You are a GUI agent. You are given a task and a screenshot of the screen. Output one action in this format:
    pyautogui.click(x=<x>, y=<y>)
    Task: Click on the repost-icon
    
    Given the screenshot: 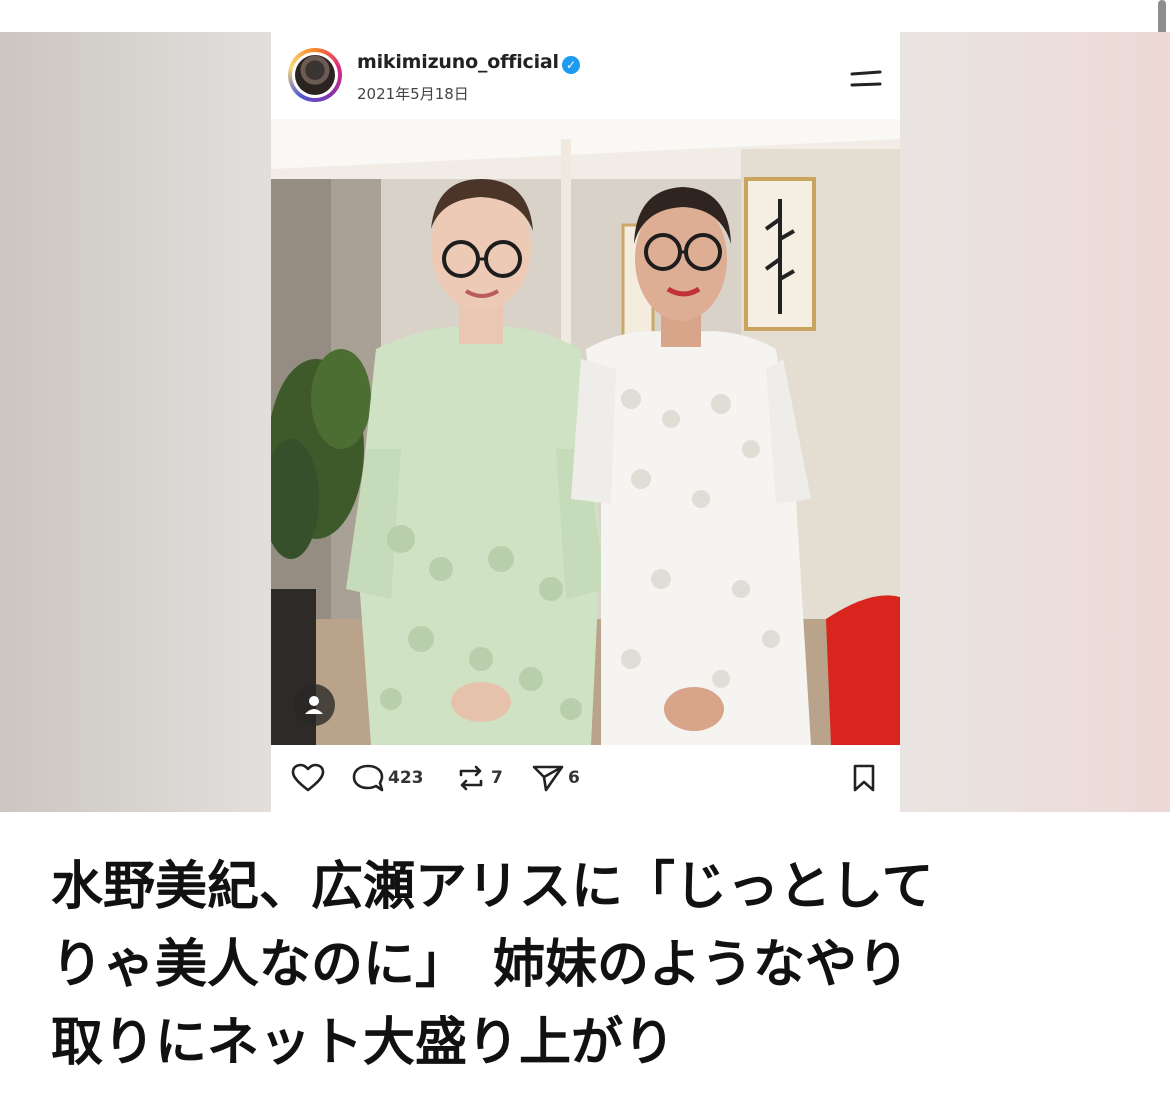 What is the action you would take?
    pyautogui.click(x=471, y=778)
    